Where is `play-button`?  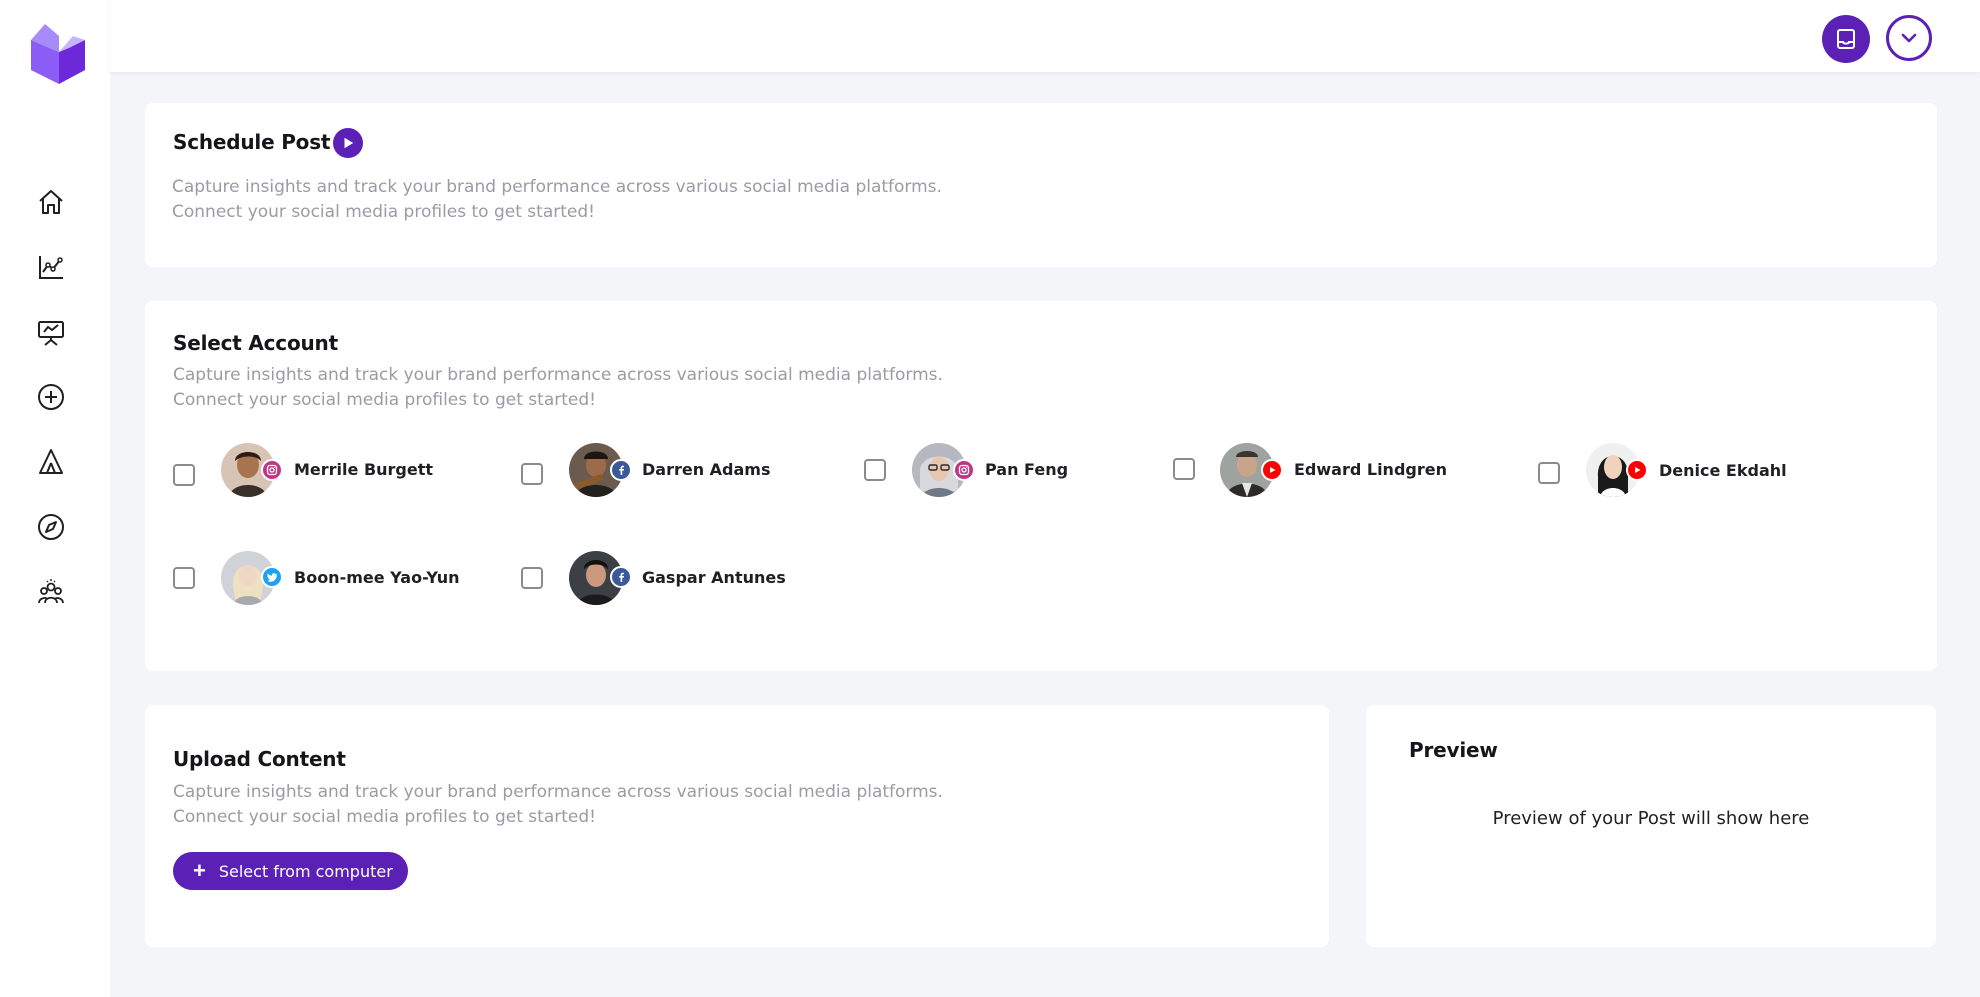 play-button is located at coordinates (348, 143).